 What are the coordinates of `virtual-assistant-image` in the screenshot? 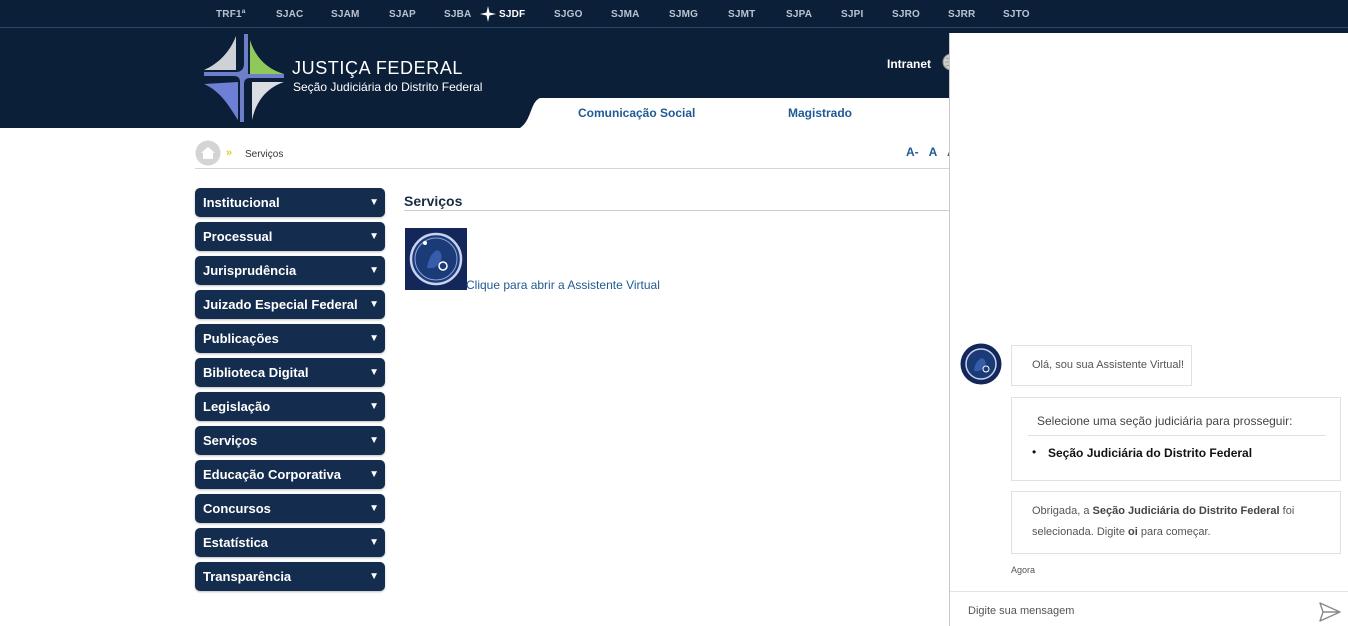 It's located at (436, 259).